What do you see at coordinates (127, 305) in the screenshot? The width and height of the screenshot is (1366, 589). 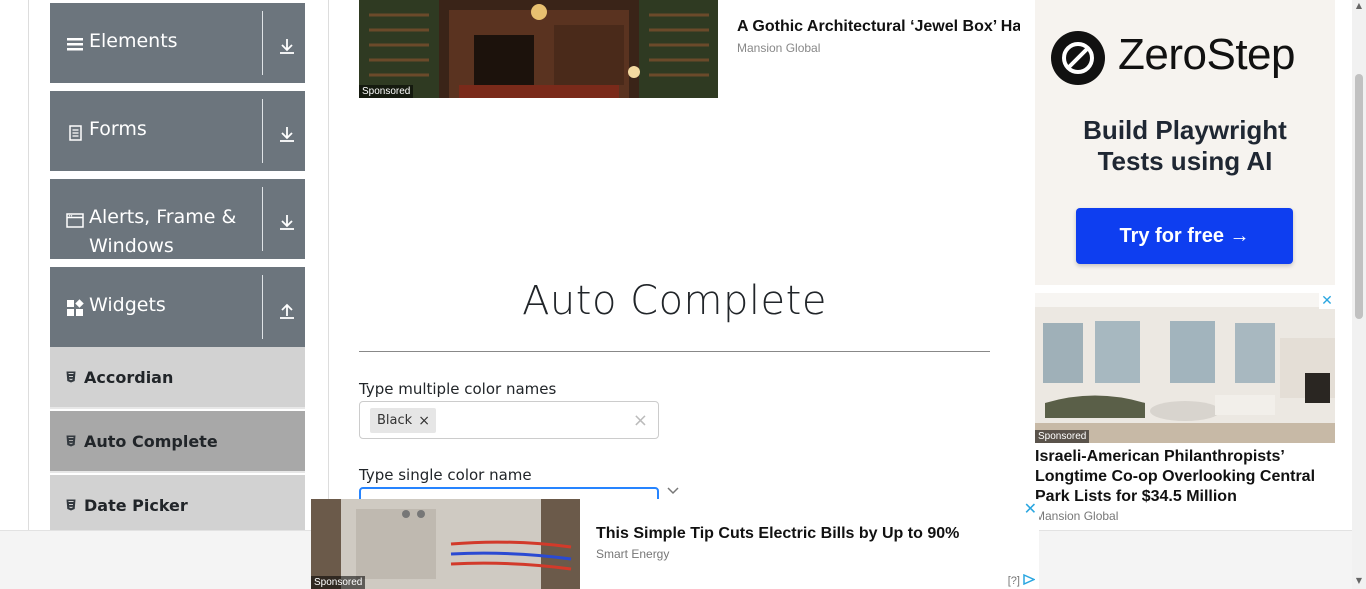 I see `sidebar-group-label: Widgets` at bounding box center [127, 305].